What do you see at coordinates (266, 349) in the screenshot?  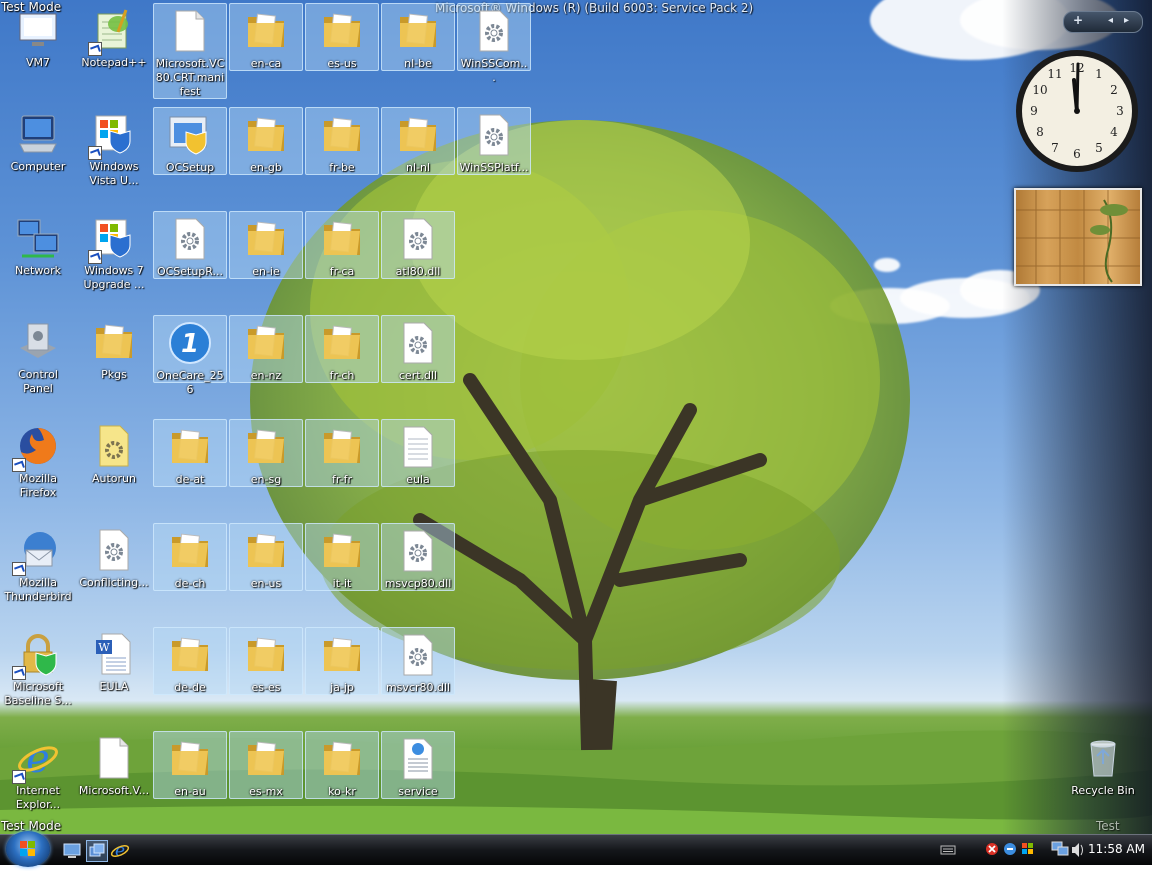 I see `desktop-icon: en-nz` at bounding box center [266, 349].